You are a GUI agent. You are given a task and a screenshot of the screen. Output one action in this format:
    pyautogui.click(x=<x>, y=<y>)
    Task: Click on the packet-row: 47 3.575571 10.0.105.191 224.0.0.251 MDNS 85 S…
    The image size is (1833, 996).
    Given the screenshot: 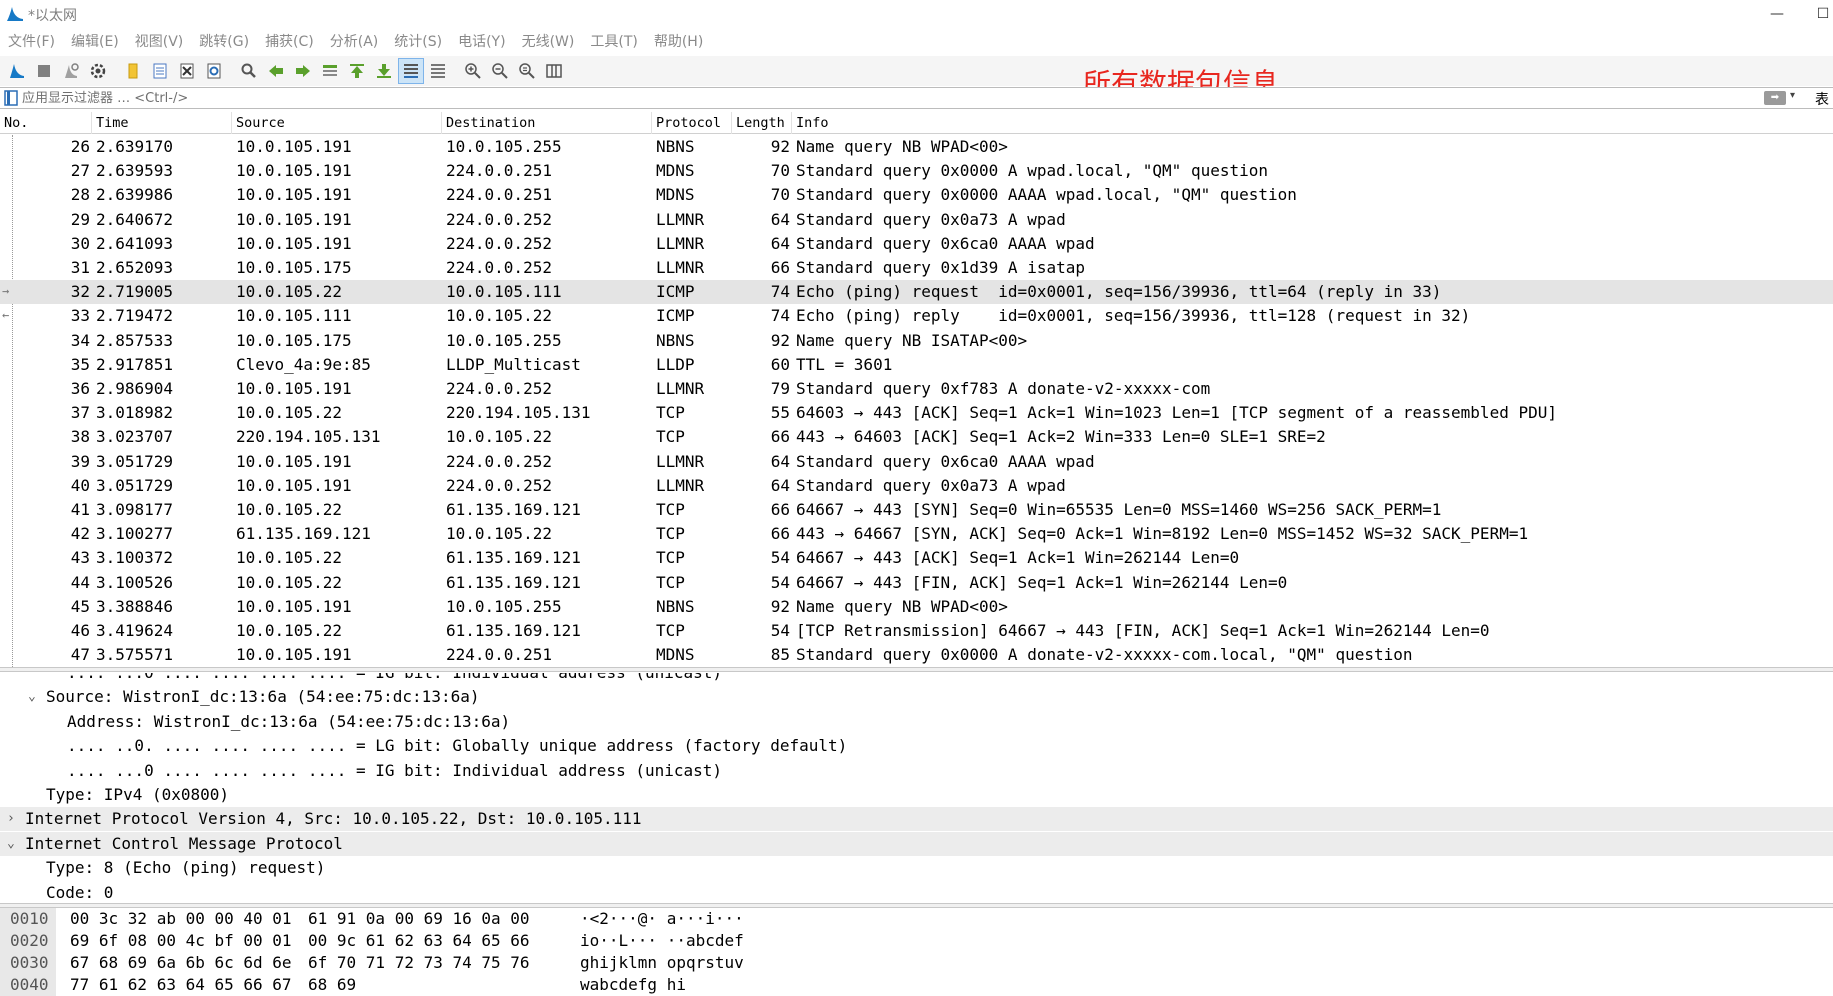 What is the action you would take?
    pyautogui.click(x=916, y=655)
    